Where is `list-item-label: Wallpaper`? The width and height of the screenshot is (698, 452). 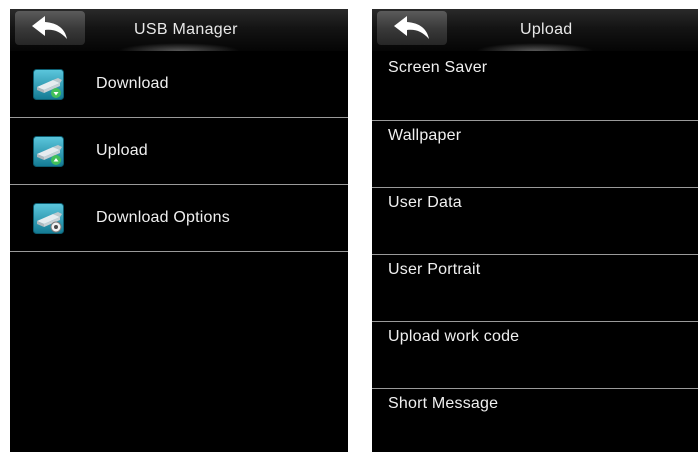
list-item-label: Wallpaper is located at coordinates (425, 135).